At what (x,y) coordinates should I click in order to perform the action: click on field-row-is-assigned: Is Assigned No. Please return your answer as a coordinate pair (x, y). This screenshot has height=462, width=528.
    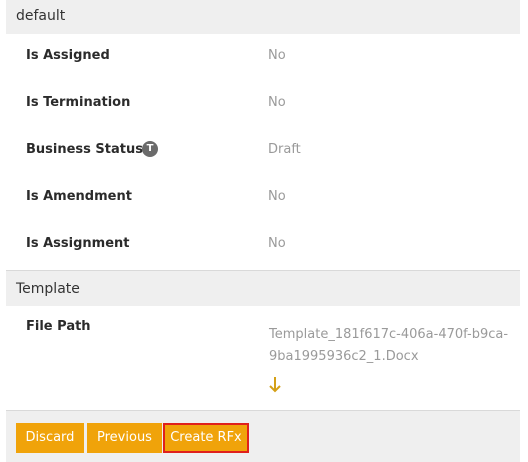
    Looking at the image, I should click on (266, 58).